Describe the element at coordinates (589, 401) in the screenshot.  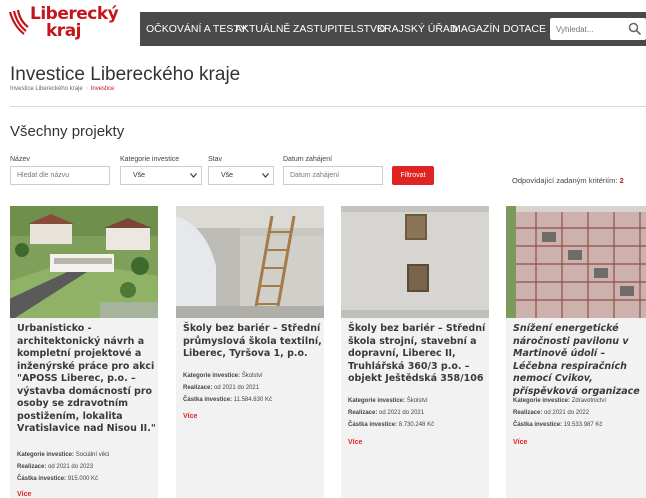
I see `category-value: Zdravotnictví` at that location.